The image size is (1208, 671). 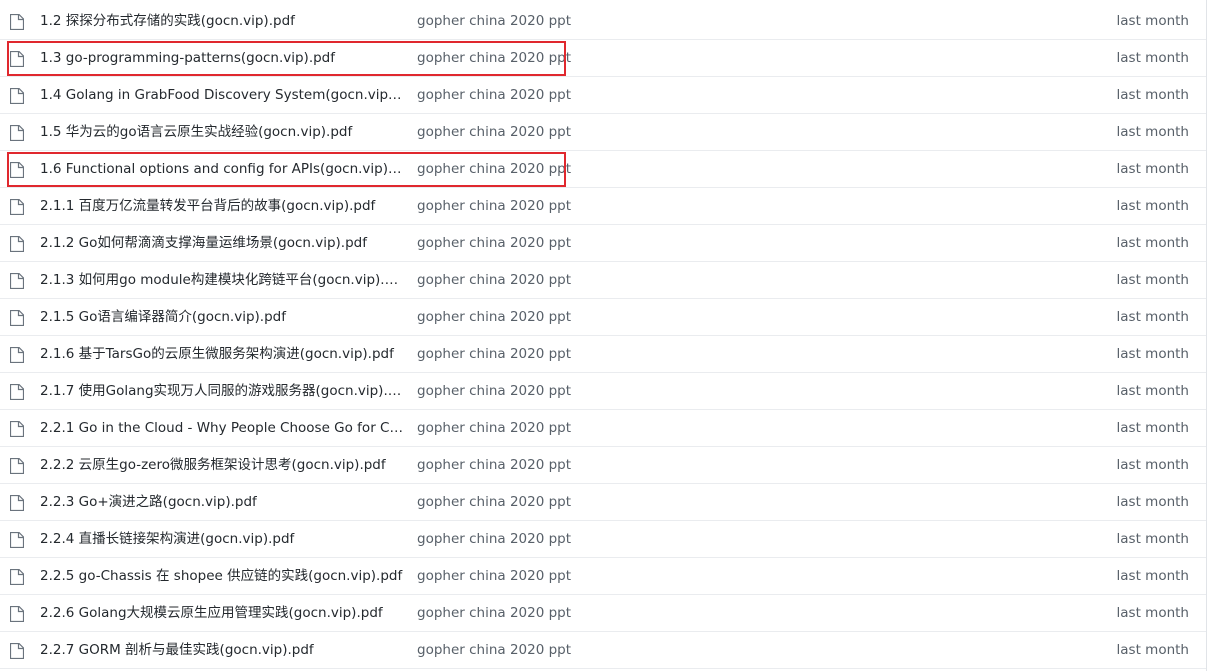 I want to click on file-name-link: 2.1.7 使用Golang实现万人同服的游戏服务器(gocn.vip).pdf, so click(x=221, y=391).